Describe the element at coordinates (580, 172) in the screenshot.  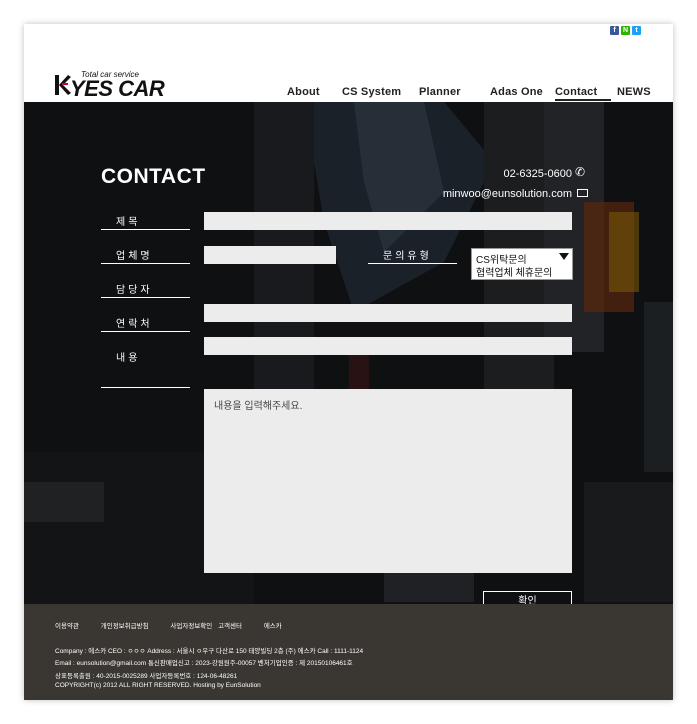
I see `phone-icon: ✆` at that location.